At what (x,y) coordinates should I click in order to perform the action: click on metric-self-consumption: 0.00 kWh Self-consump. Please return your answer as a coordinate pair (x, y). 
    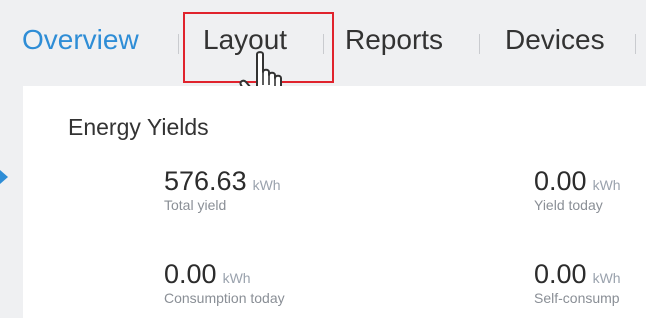
    Looking at the image, I should click on (577, 282).